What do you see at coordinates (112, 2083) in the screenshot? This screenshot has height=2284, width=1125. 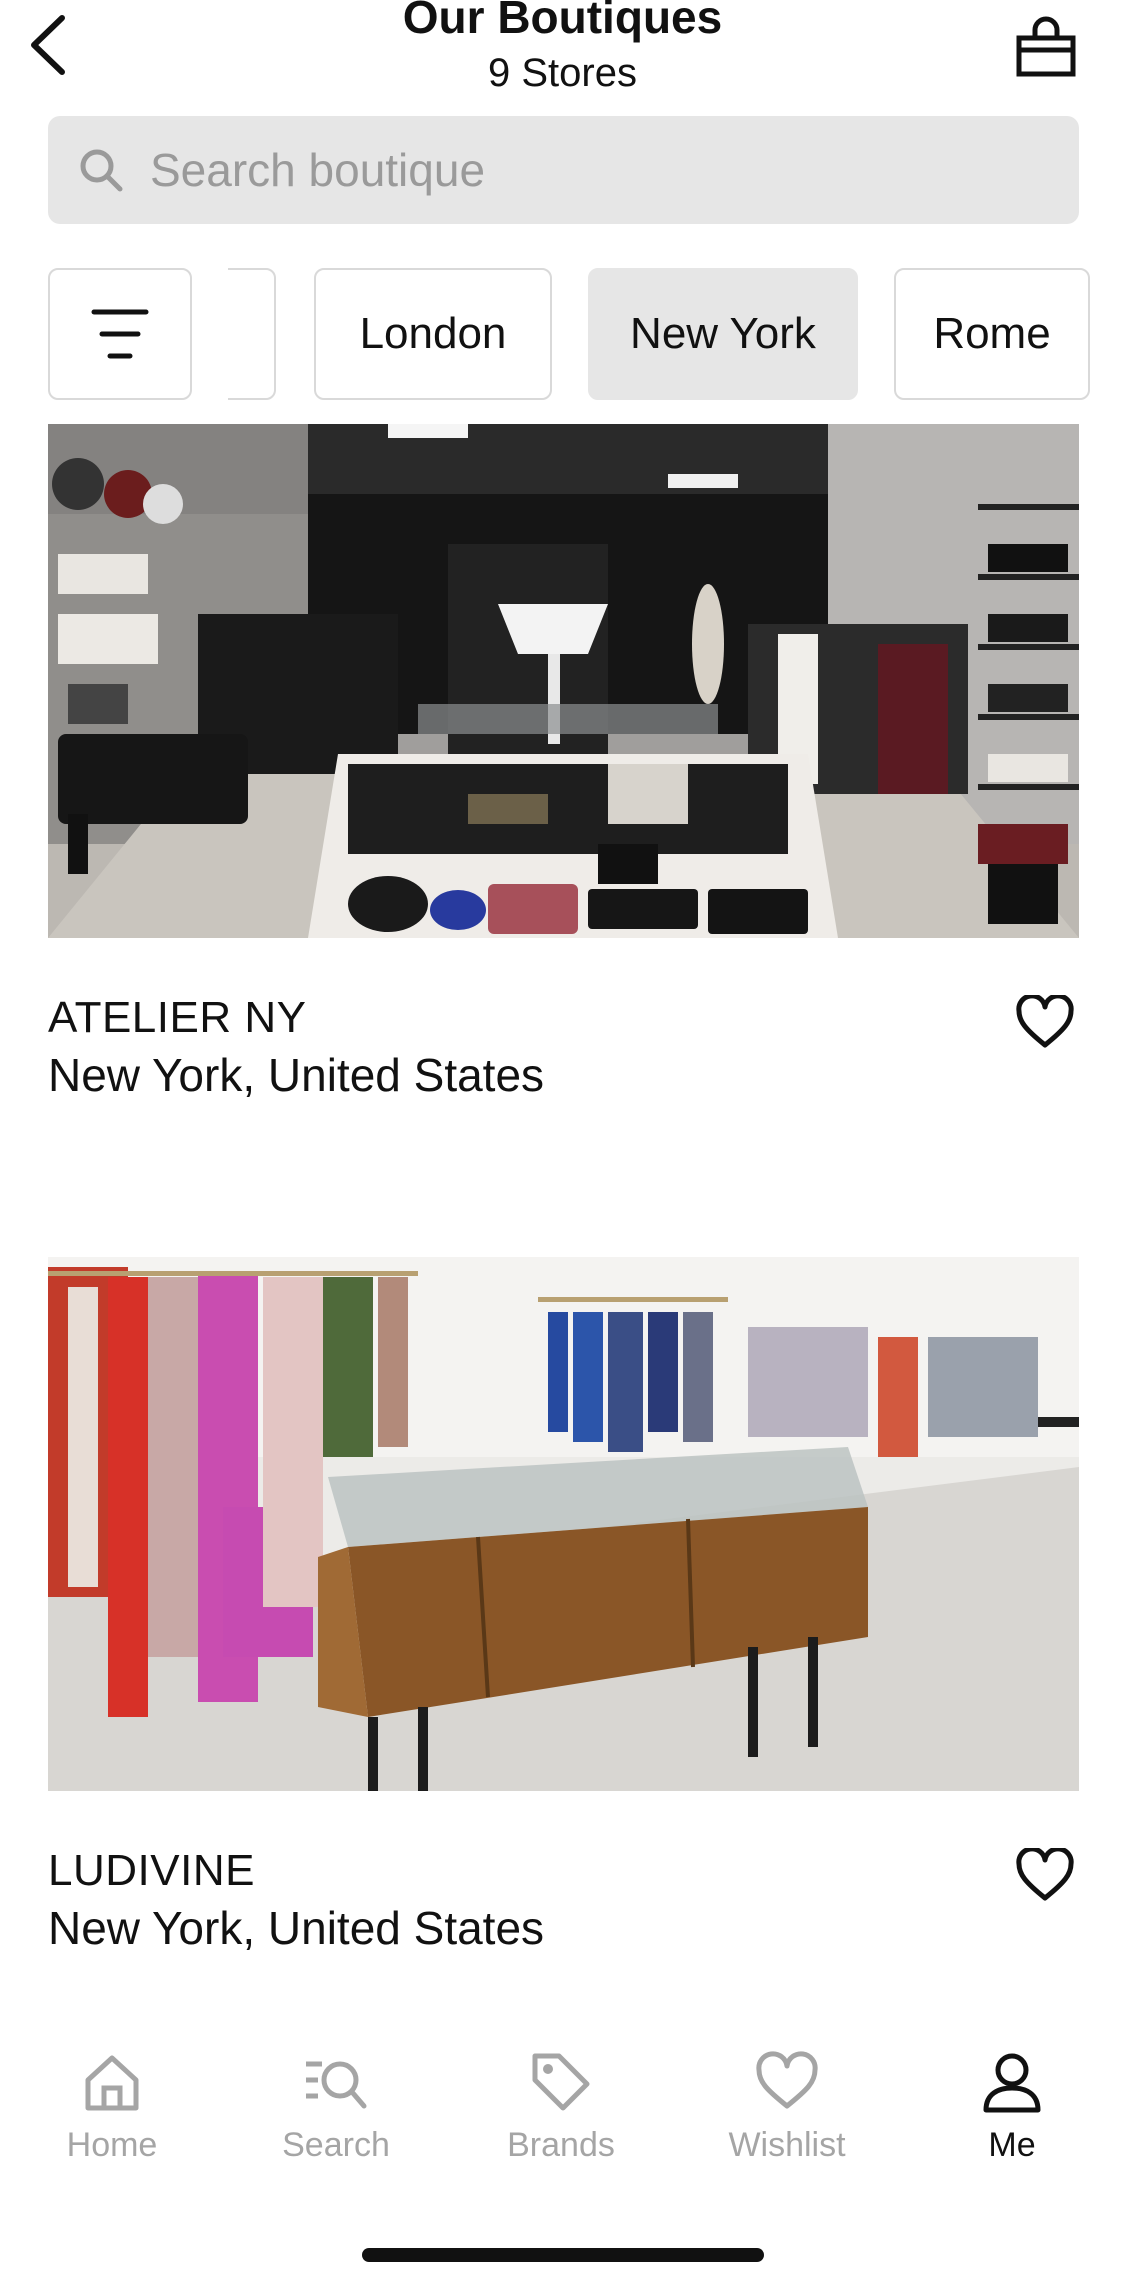 I see `home-icon` at bounding box center [112, 2083].